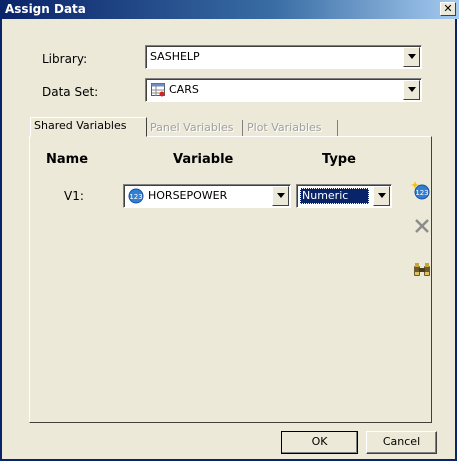 This screenshot has width=461, height=465. Describe the element at coordinates (230, 9) in the screenshot. I see `title-bar: Assign Data ✕` at that location.